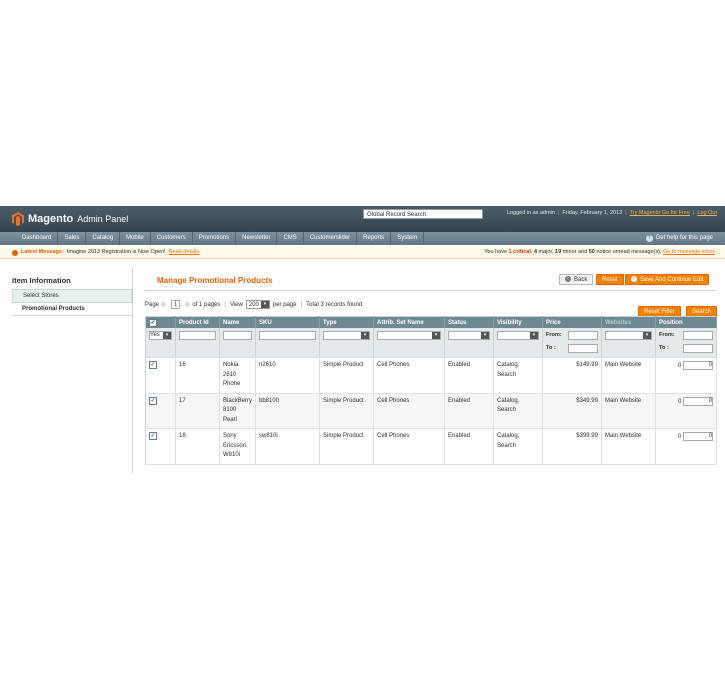 The height and width of the screenshot is (680, 725). I want to click on help-link: ? Get help for this page, so click(679, 238).